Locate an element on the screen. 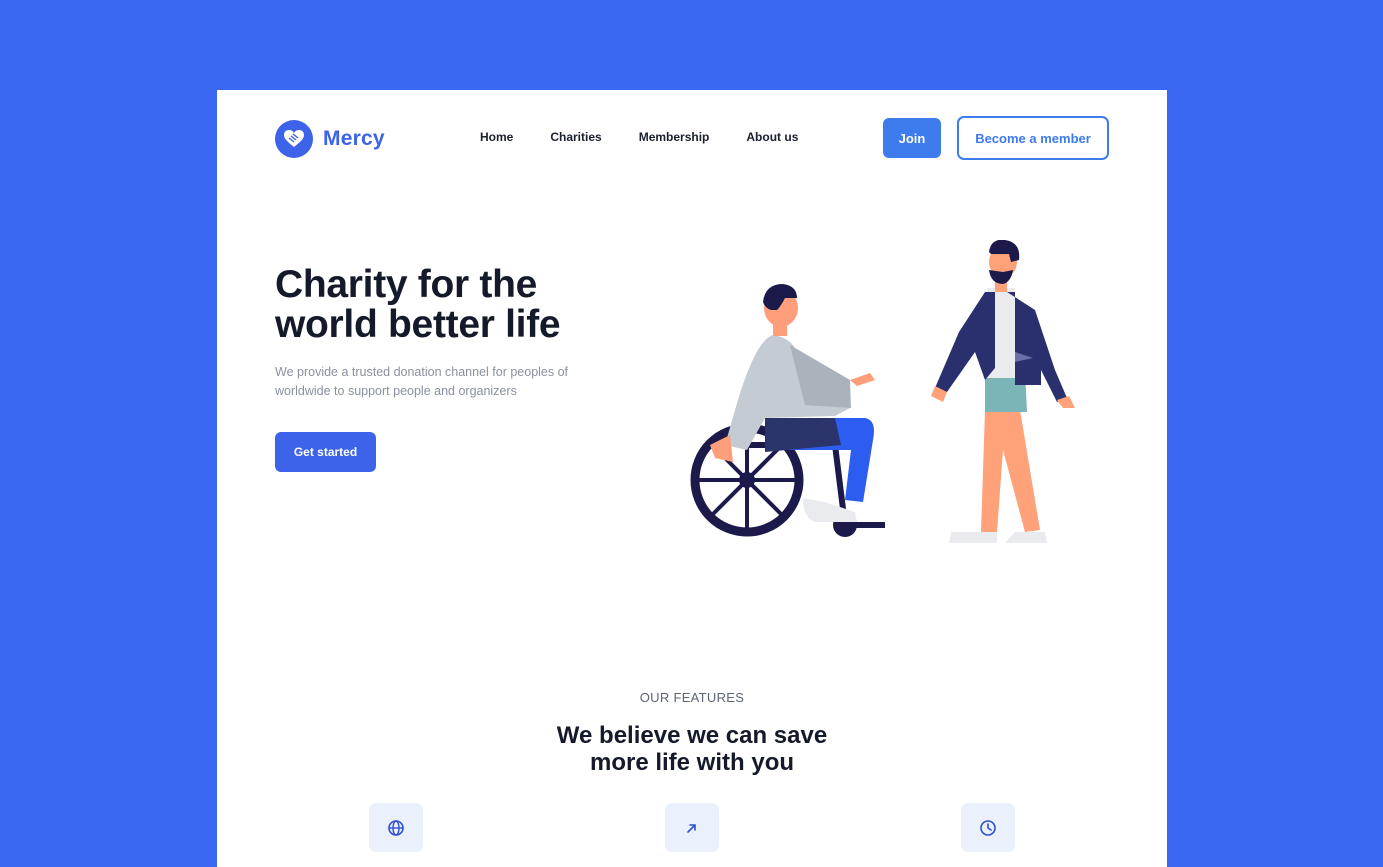  feature-clock-button is located at coordinates (988, 827).